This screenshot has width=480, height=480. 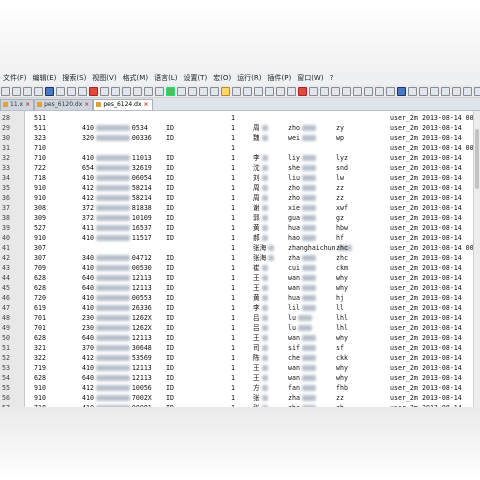 What do you see at coordinates (238, 268) in the screenshot?
I see `text-line: 43 709 410 00530 ID 1 崔 cui ckm user_2m 2013-08-14` at bounding box center [238, 268].